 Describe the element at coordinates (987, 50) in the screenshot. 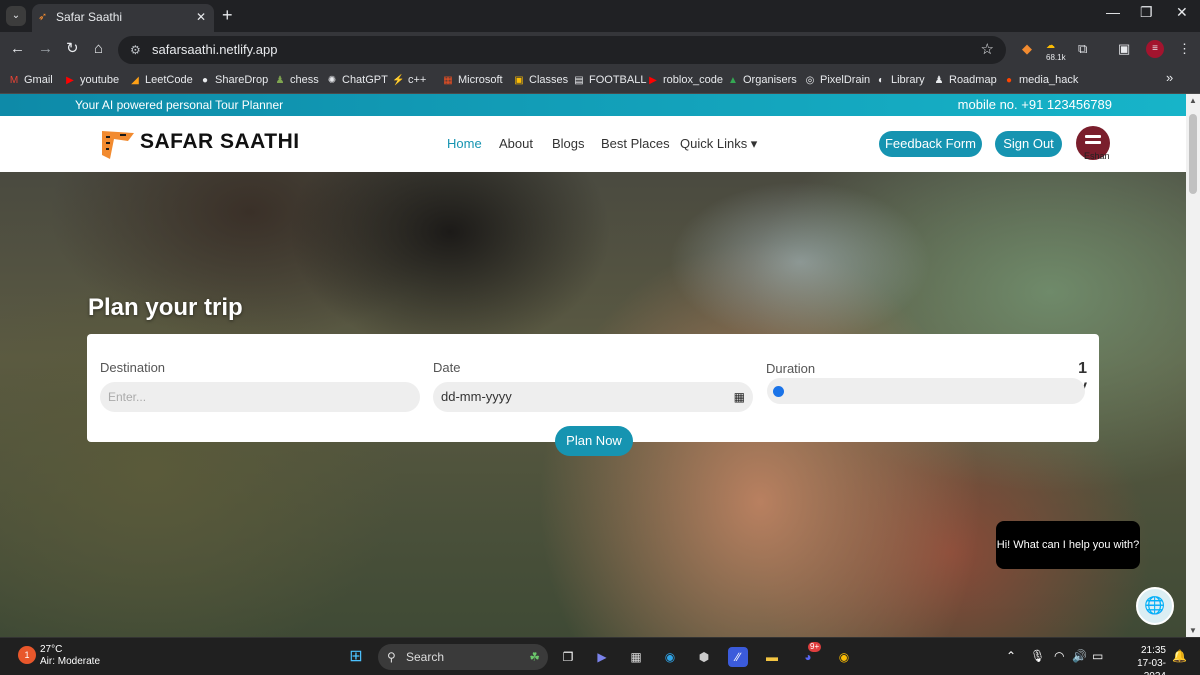

I see `bookmark-star-icon: ☆` at that location.